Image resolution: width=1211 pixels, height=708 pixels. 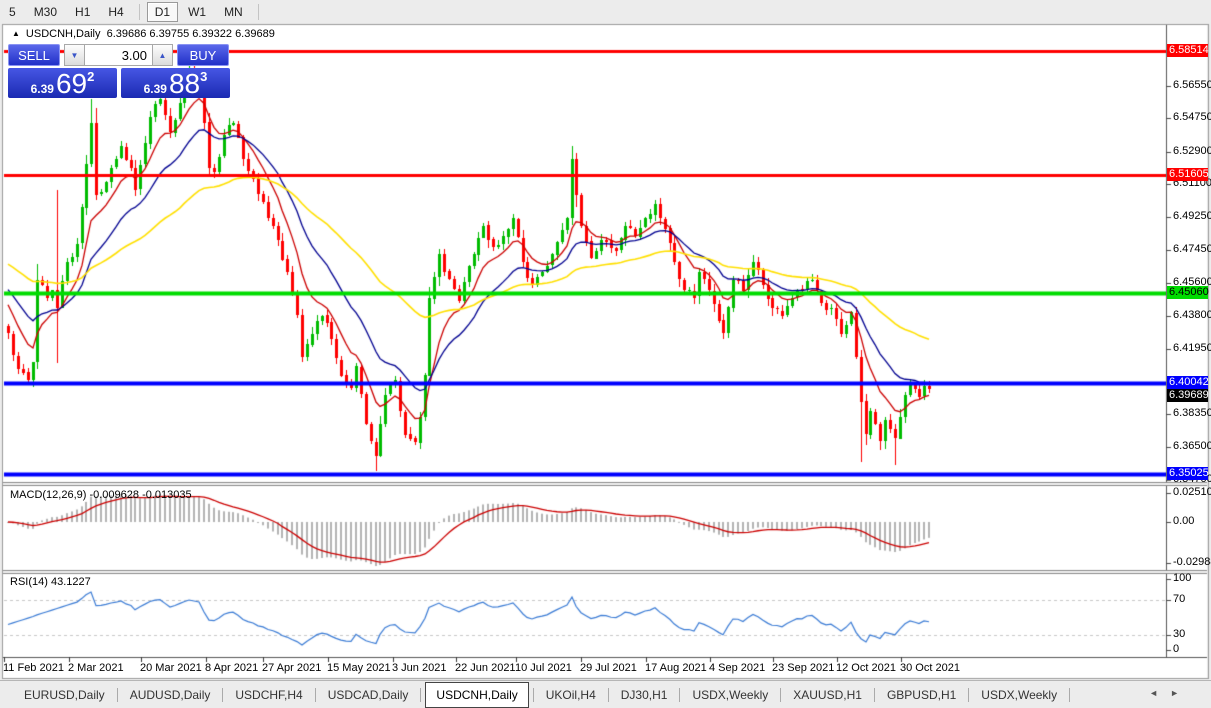 I want to click on chart-tab-ukoil-h4: UKOil,H4, so click(x=571, y=694).